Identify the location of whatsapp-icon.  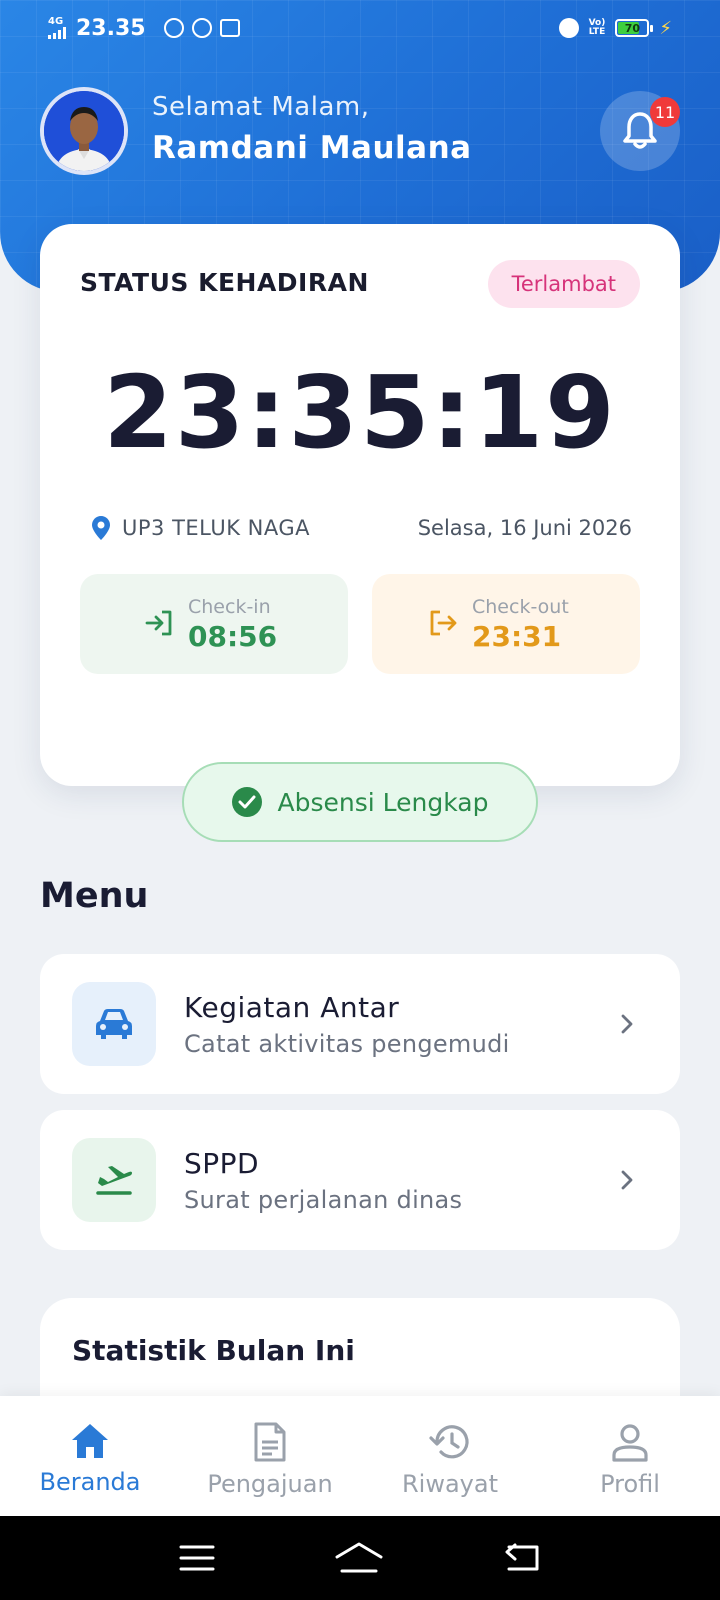
(173, 28).